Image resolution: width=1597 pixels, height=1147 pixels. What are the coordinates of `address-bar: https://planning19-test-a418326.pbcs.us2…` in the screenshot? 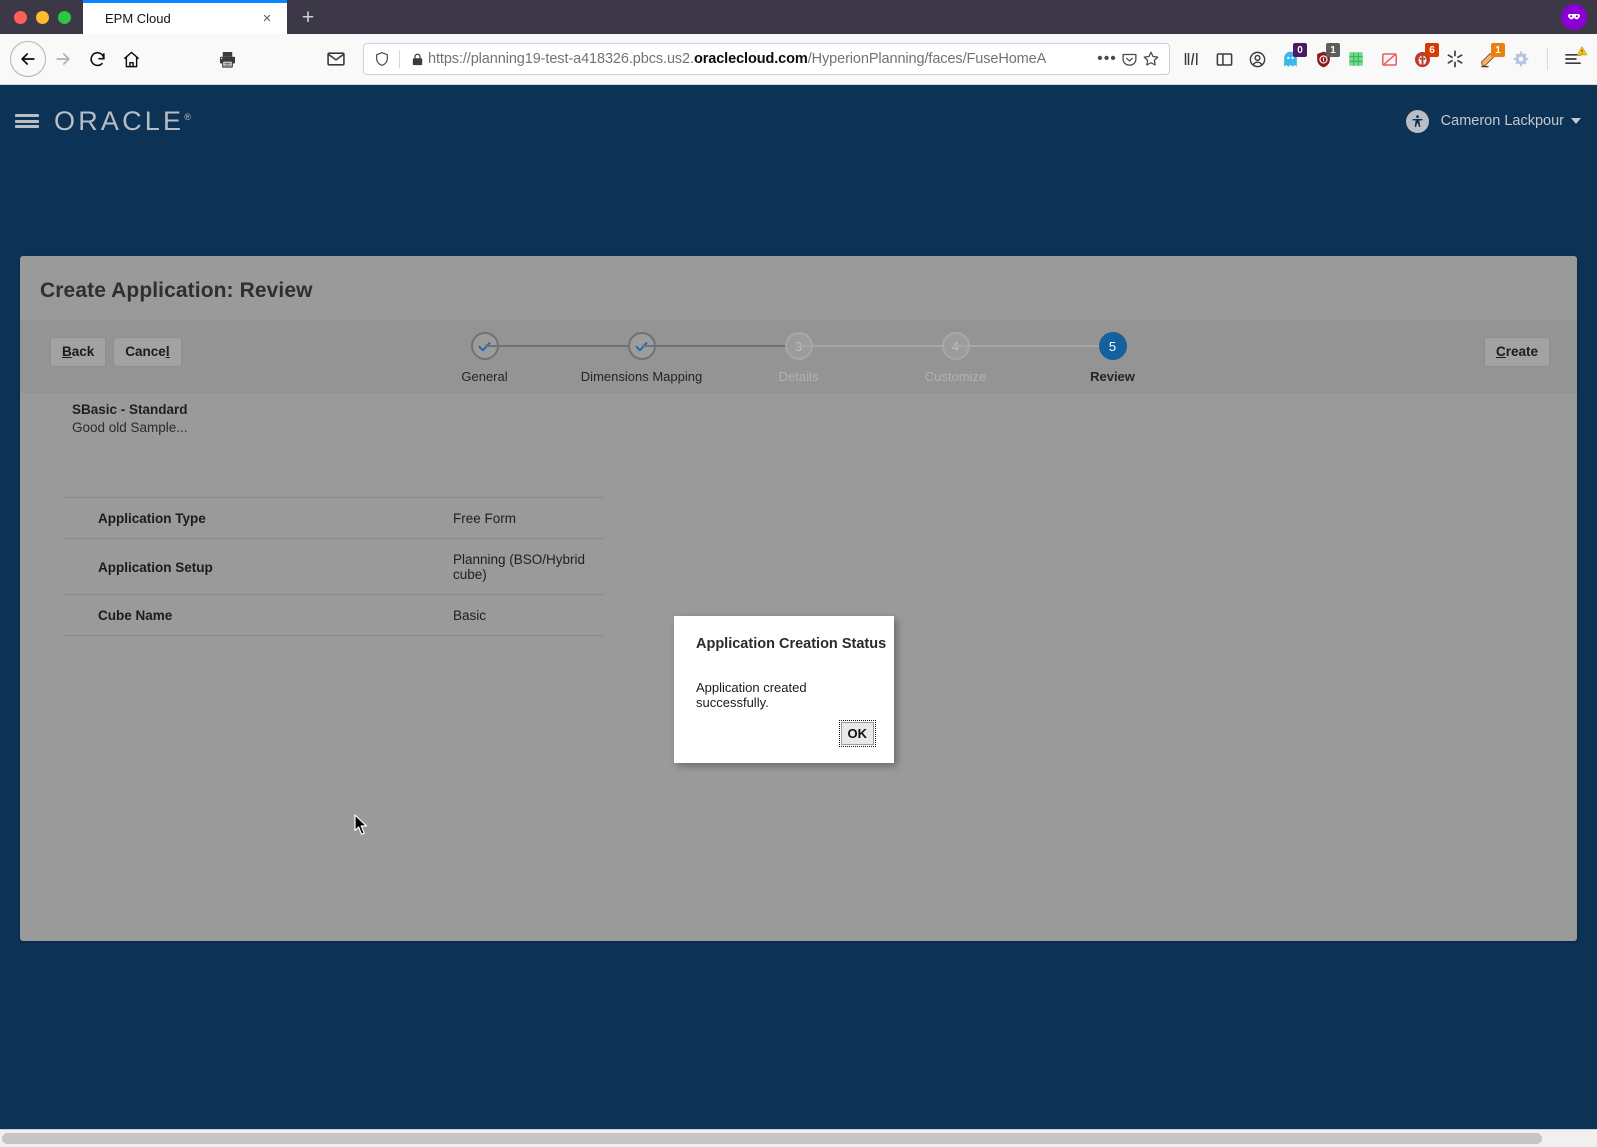 It's located at (766, 59).